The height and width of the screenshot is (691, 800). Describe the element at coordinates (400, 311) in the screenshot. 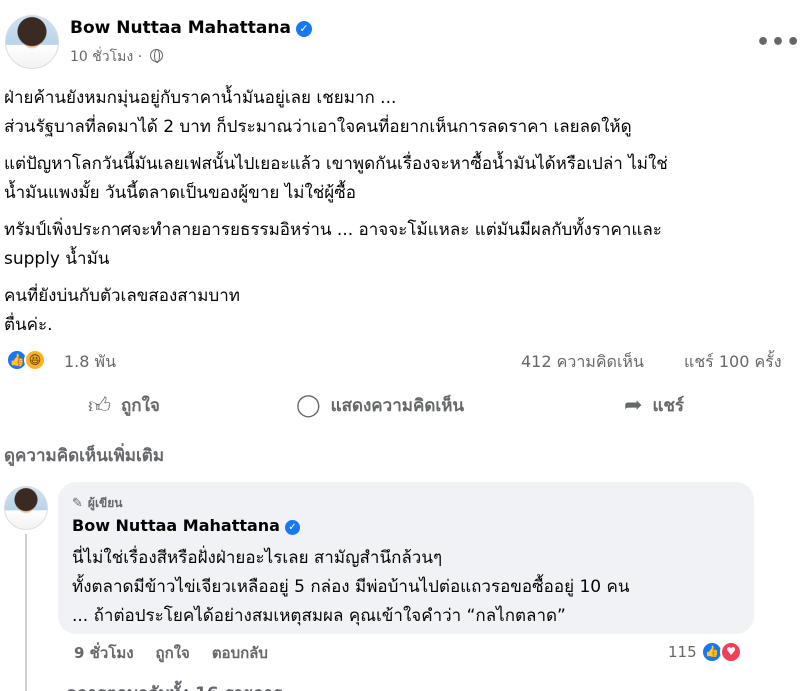

I see `post-paragraph: คนที่ยังบ่นกับตัวเลขสองสามบาท ตื่นค่ะ.` at that location.